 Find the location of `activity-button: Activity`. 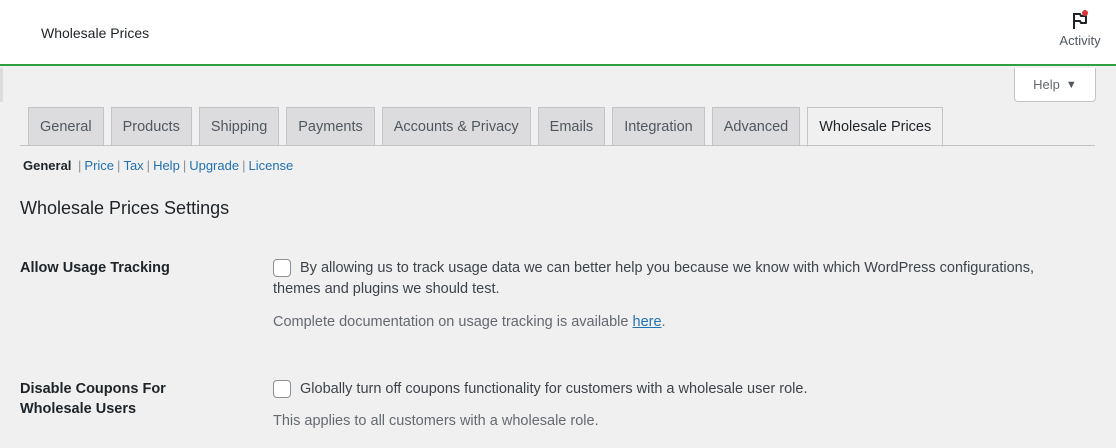

activity-button: Activity is located at coordinates (1080, 28).